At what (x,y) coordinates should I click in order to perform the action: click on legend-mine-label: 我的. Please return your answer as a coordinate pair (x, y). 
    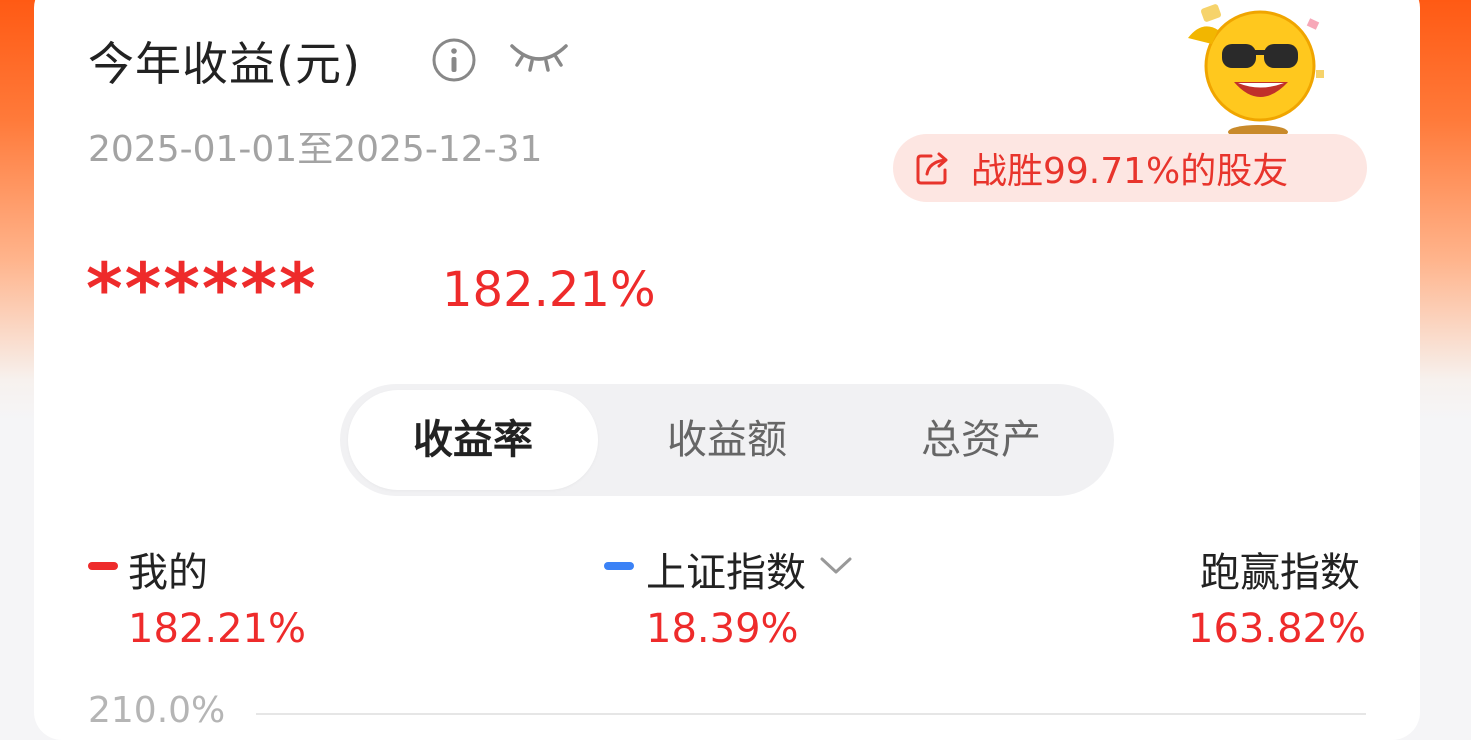
    Looking at the image, I should click on (168, 573).